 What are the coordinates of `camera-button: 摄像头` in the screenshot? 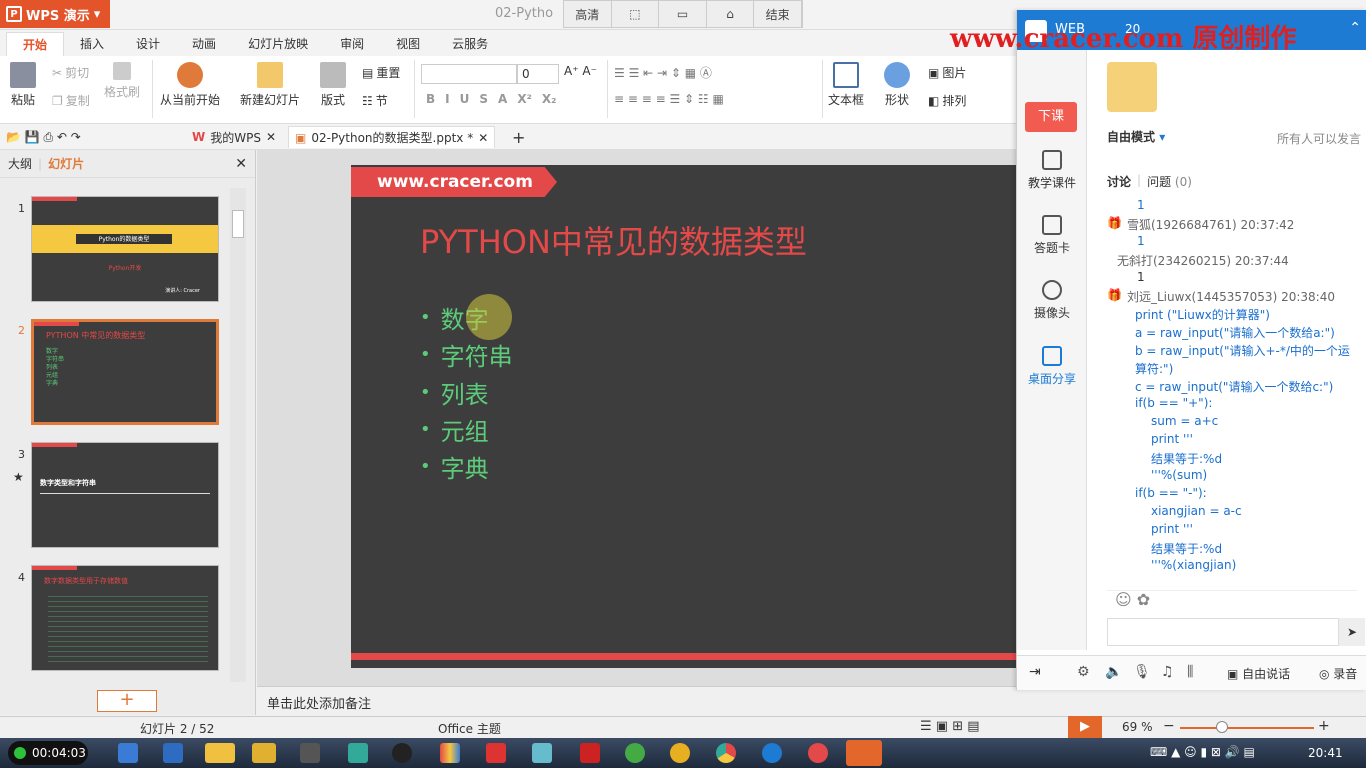 It's located at (1052, 300).